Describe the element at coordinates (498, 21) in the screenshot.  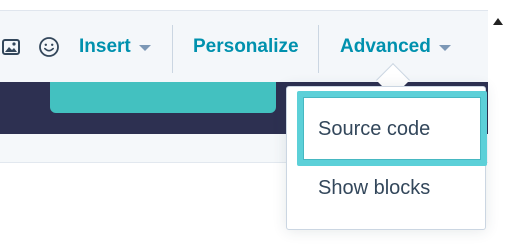
I see `scroll-up-arrow-icon` at that location.